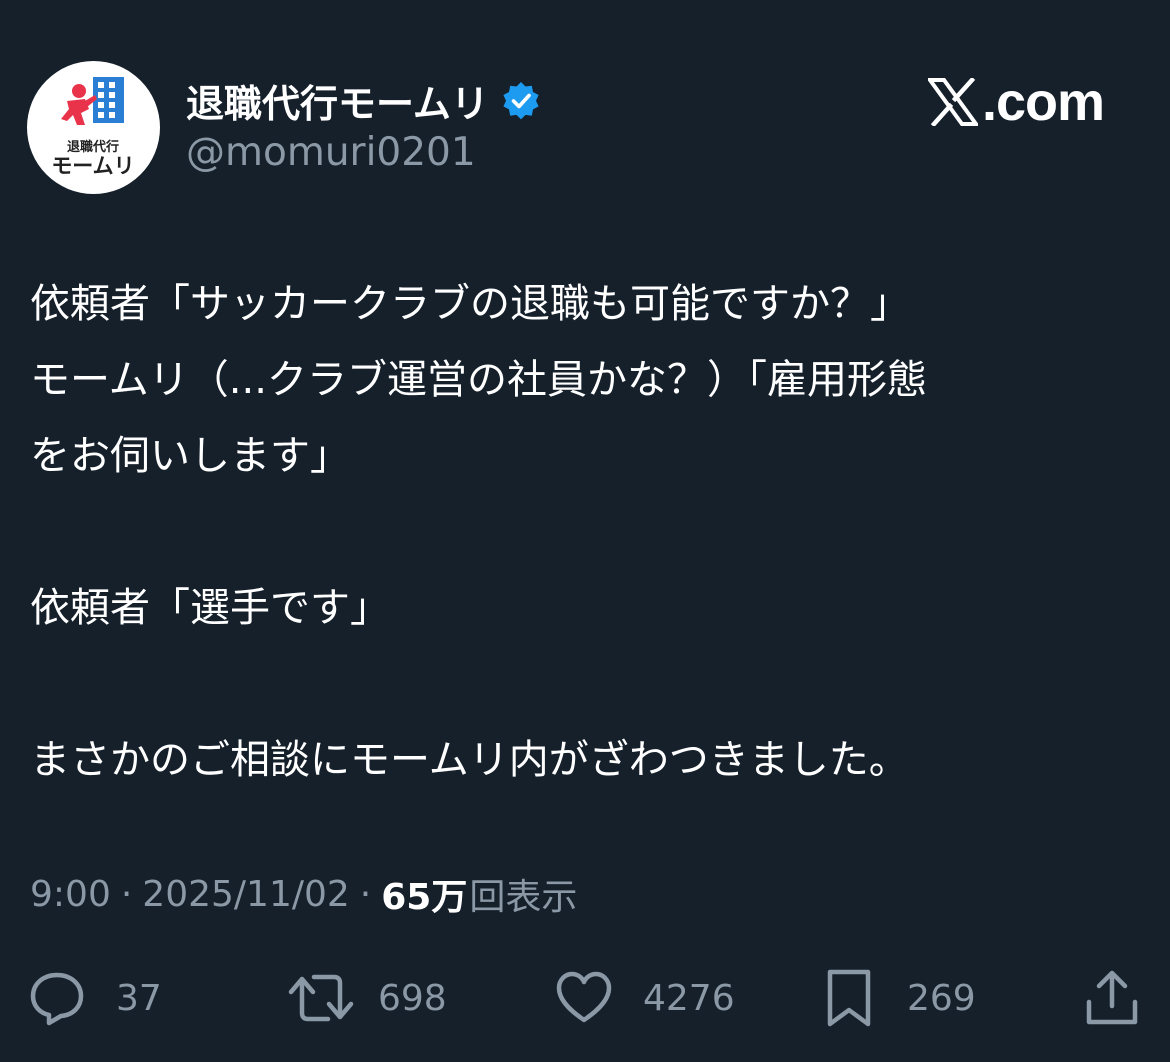 Image resolution: width=1170 pixels, height=1062 pixels. Describe the element at coordinates (57, 999) in the screenshot. I see `reply-icon` at that location.